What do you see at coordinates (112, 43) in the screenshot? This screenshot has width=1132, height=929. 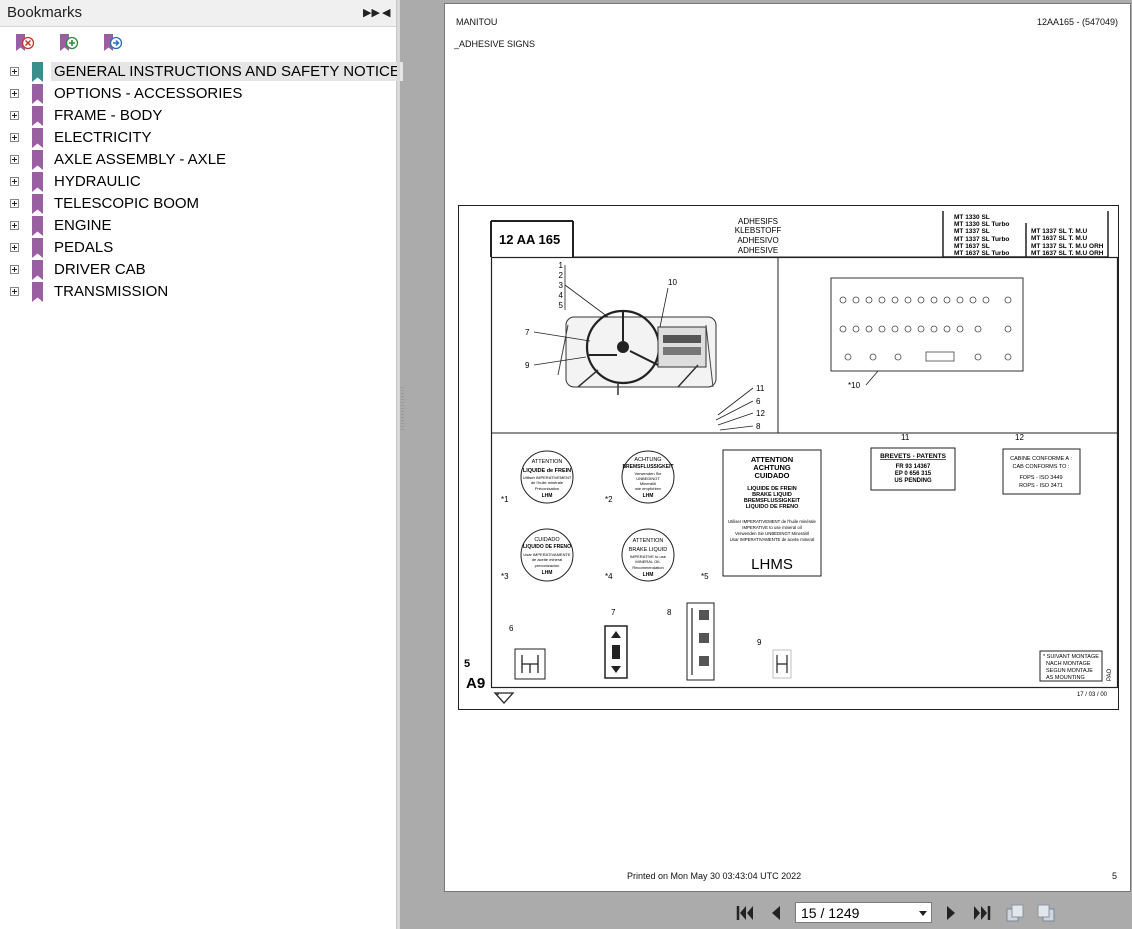 I see `goto-bookmark-icon` at bounding box center [112, 43].